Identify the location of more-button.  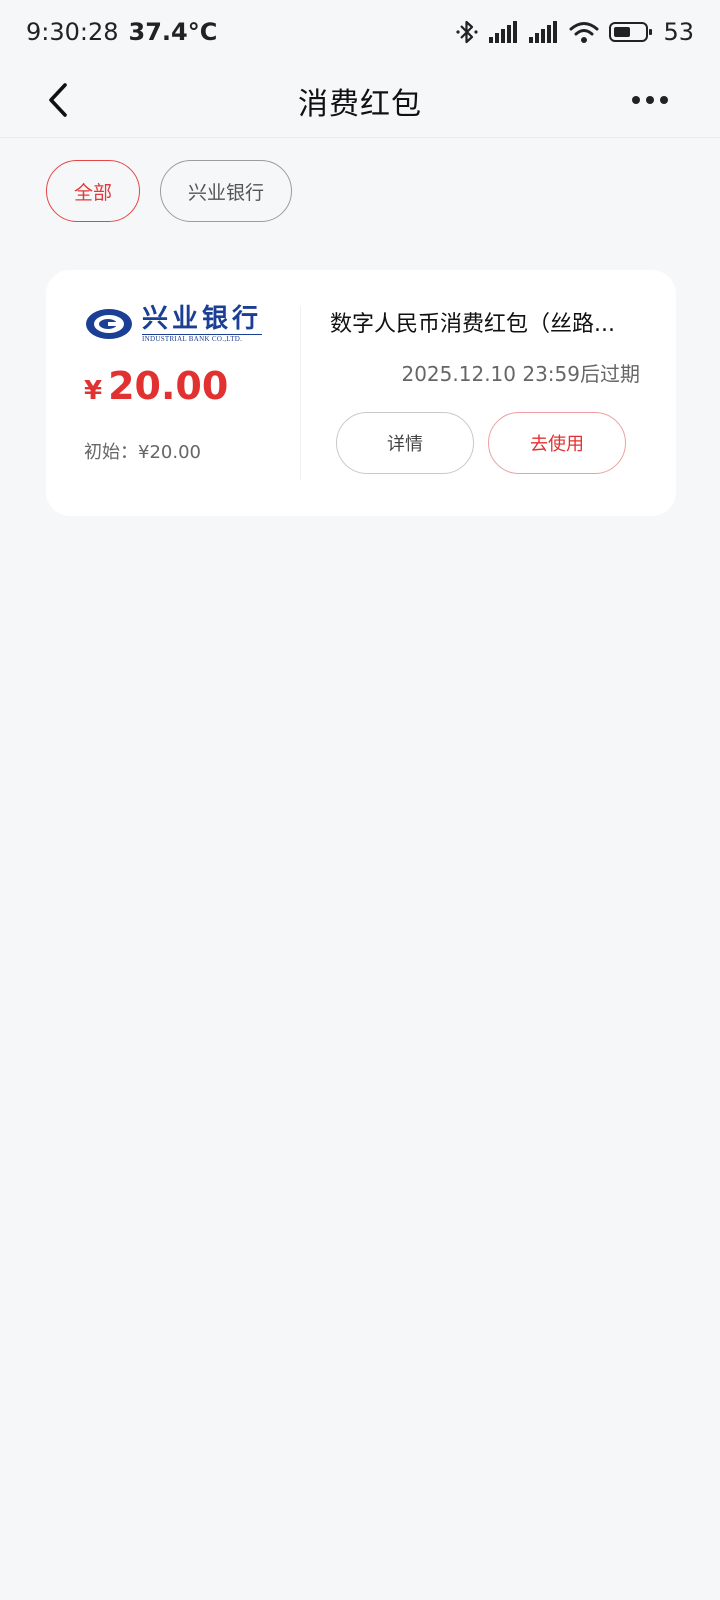
(650, 100).